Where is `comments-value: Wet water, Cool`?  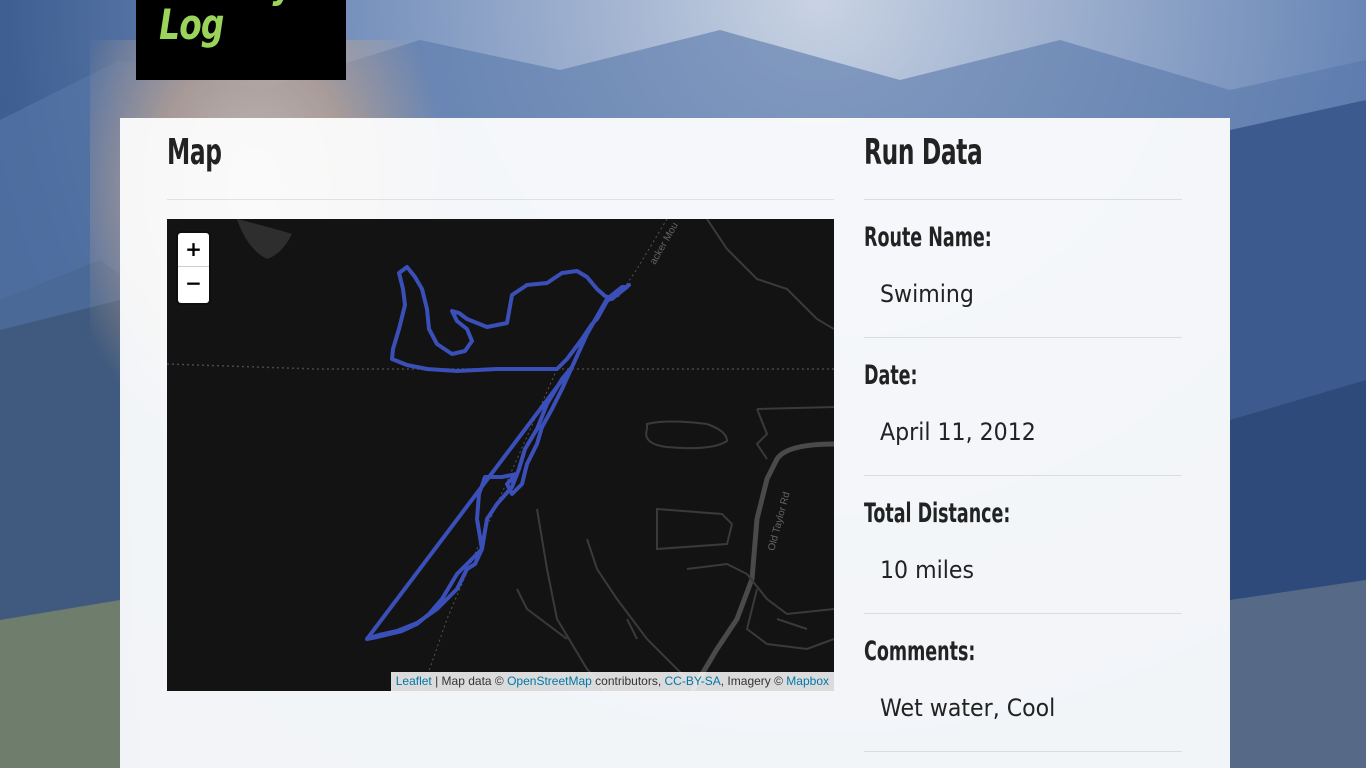
comments-value: Wet water, Cool is located at coordinates (968, 708).